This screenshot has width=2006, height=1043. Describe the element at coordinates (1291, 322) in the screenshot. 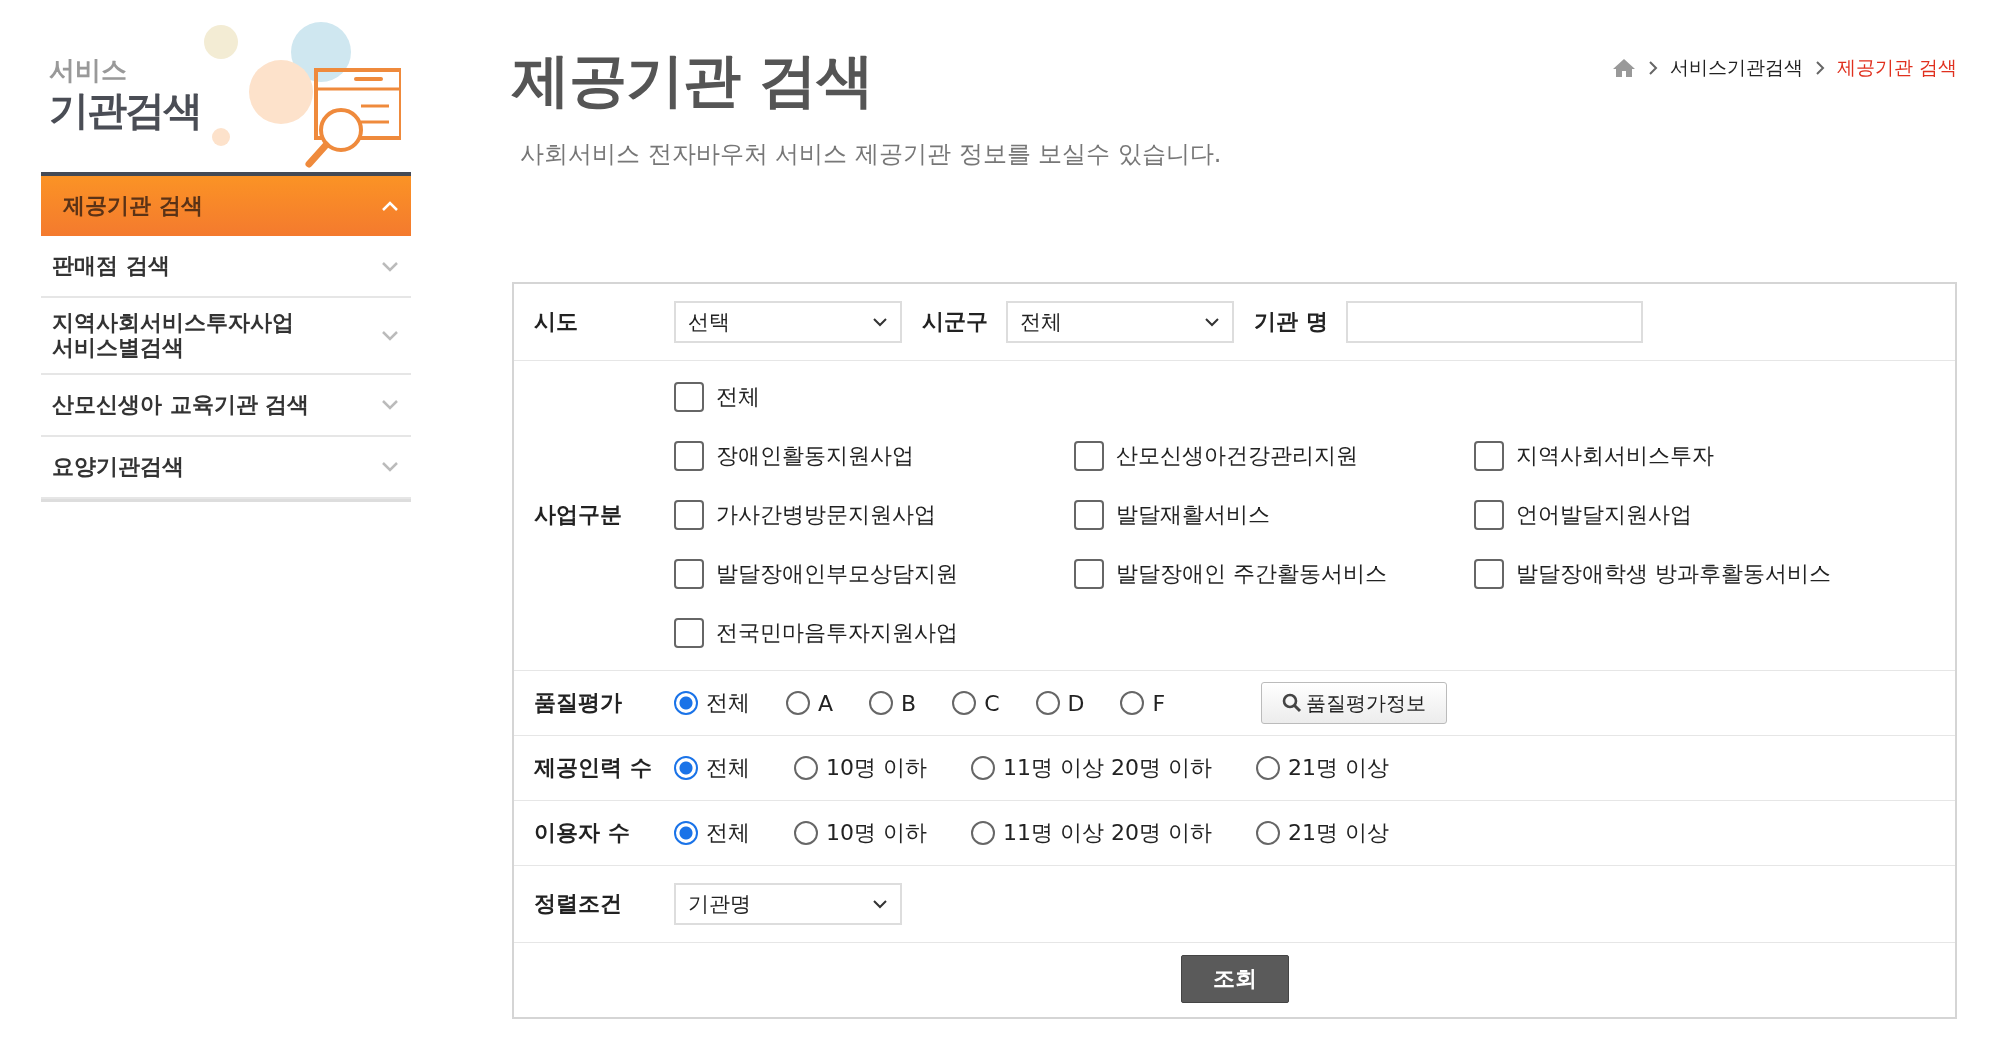

I see `field-label: 기관 명` at that location.